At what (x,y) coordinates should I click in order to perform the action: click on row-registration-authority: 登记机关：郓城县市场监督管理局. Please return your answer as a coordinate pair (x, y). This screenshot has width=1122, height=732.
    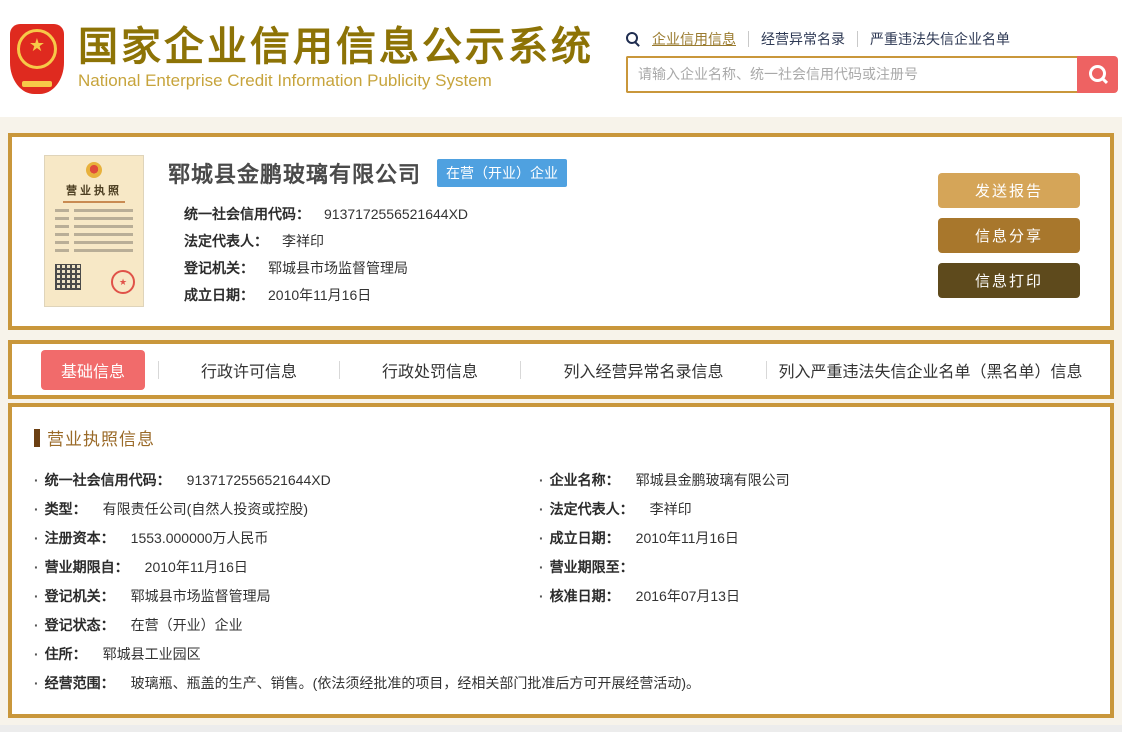
    Looking at the image, I should click on (286, 596).